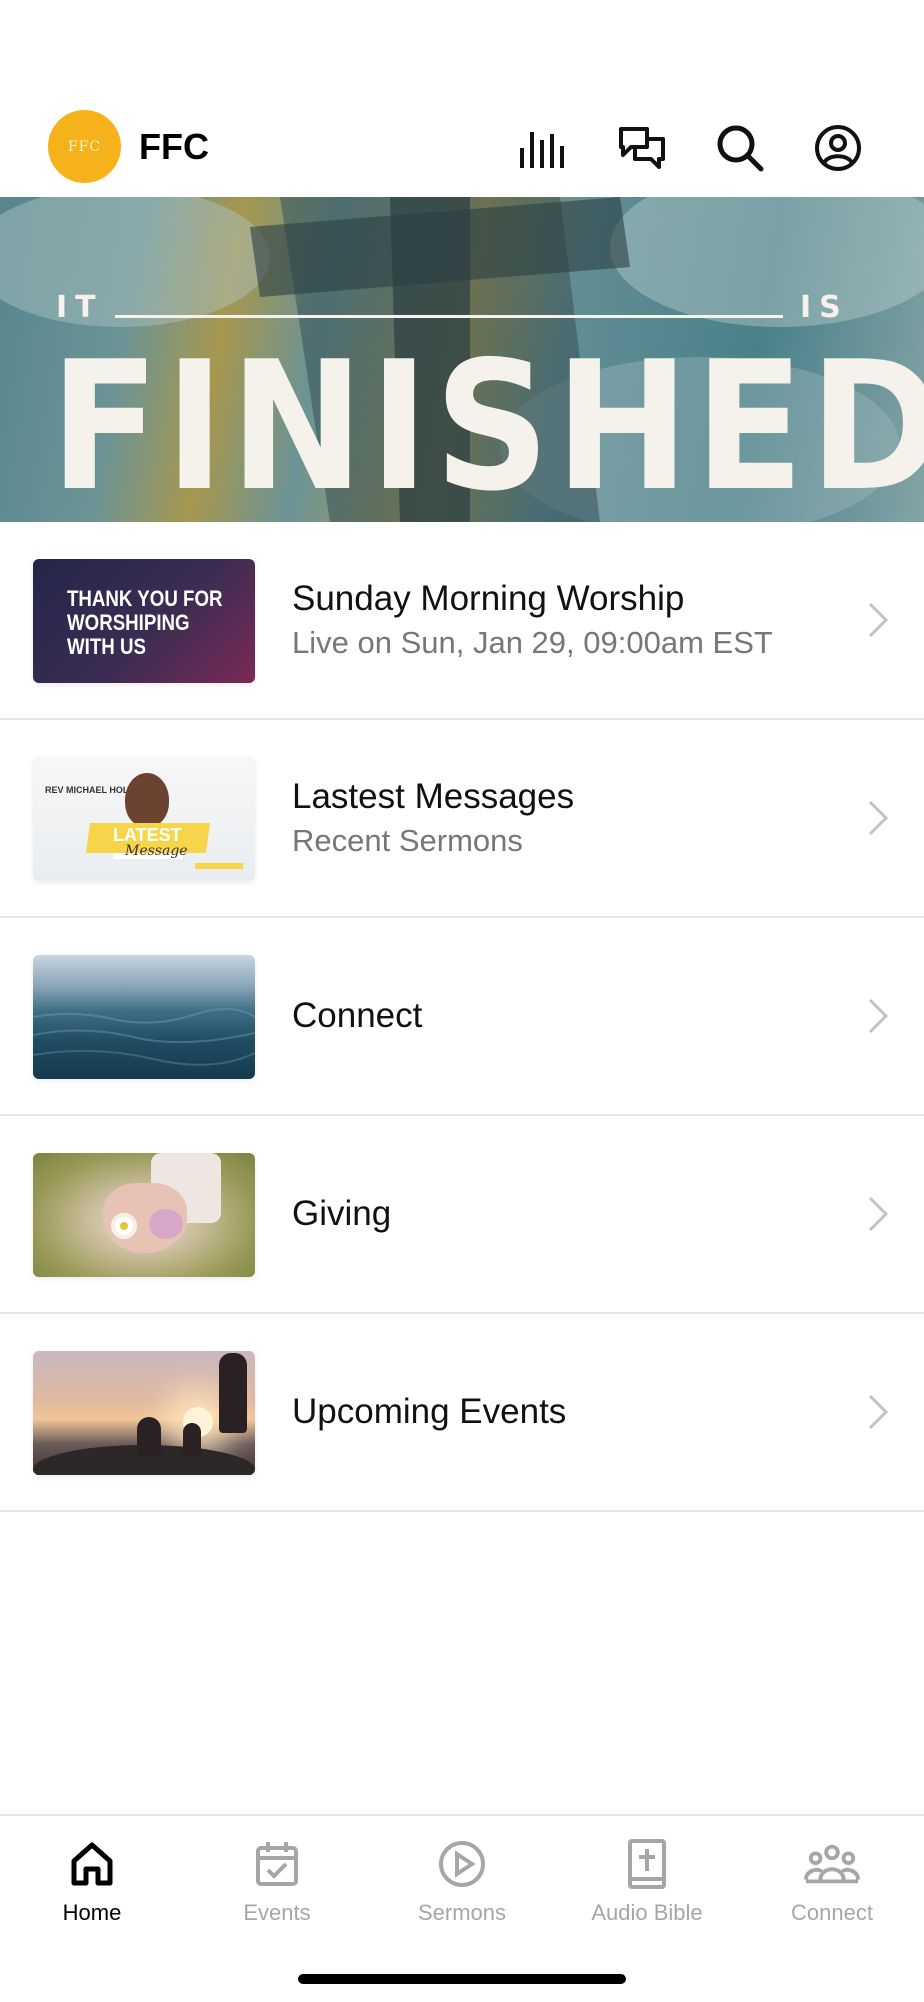 The height and width of the screenshot is (2002, 924). What do you see at coordinates (89, 790) in the screenshot?
I see `thumb-speaker-name: REV MICHAEL HOLT` at bounding box center [89, 790].